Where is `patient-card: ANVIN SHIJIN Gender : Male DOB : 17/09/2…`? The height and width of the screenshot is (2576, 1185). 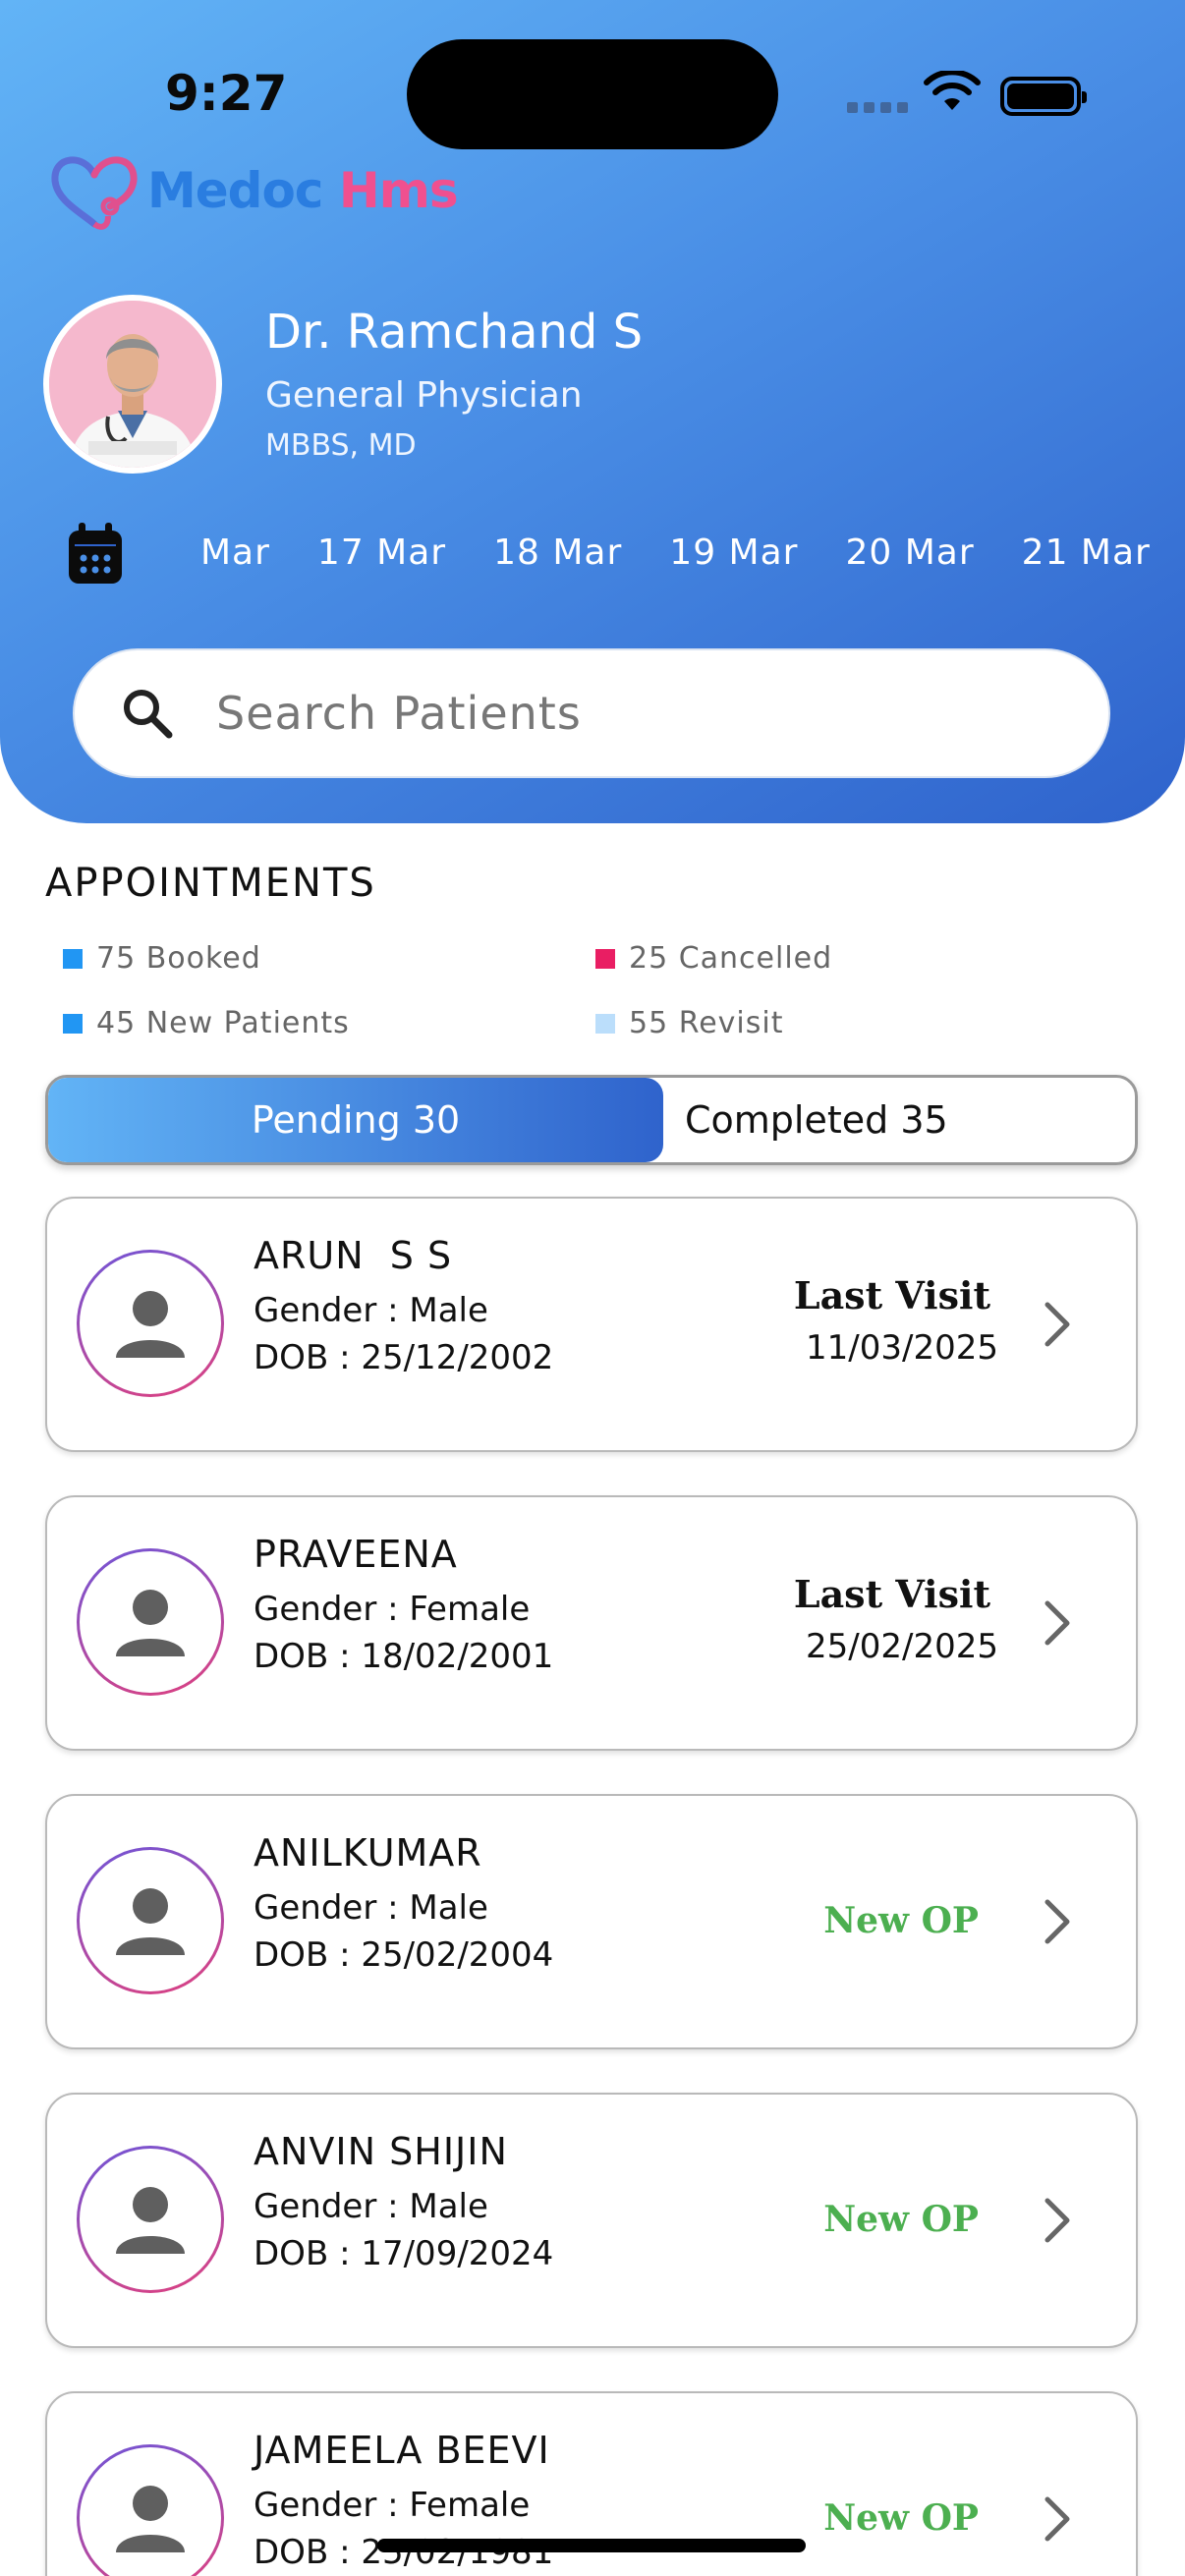
patient-card: ANVIN SHIJIN Gender : Male DOB : 17/09/2… is located at coordinates (592, 2220).